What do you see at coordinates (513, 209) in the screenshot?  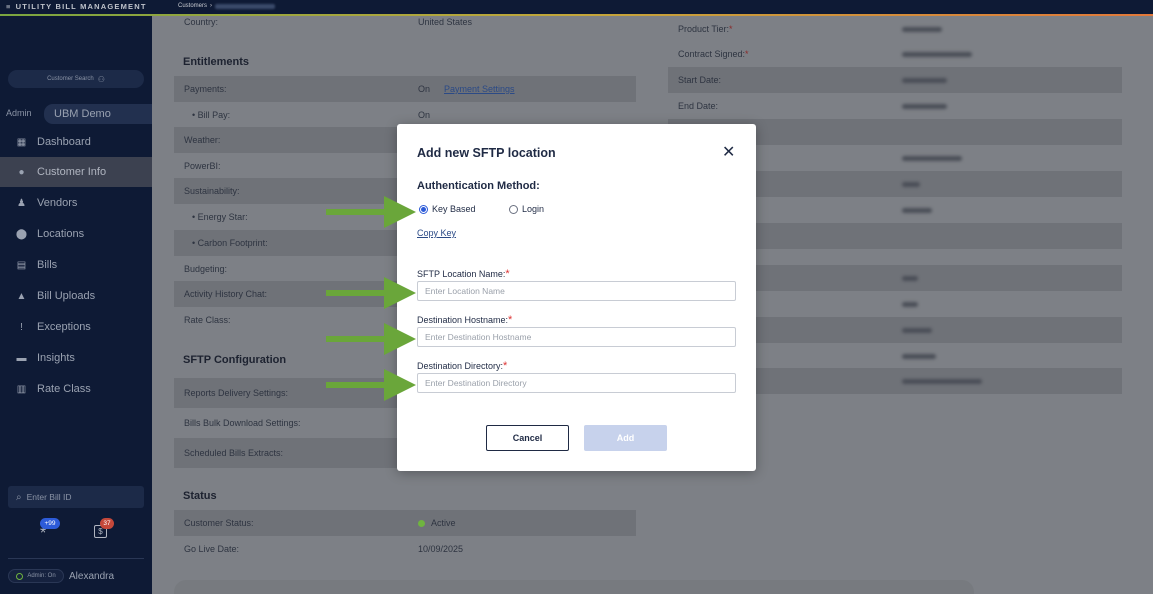 I see `radio-unselected-icon` at bounding box center [513, 209].